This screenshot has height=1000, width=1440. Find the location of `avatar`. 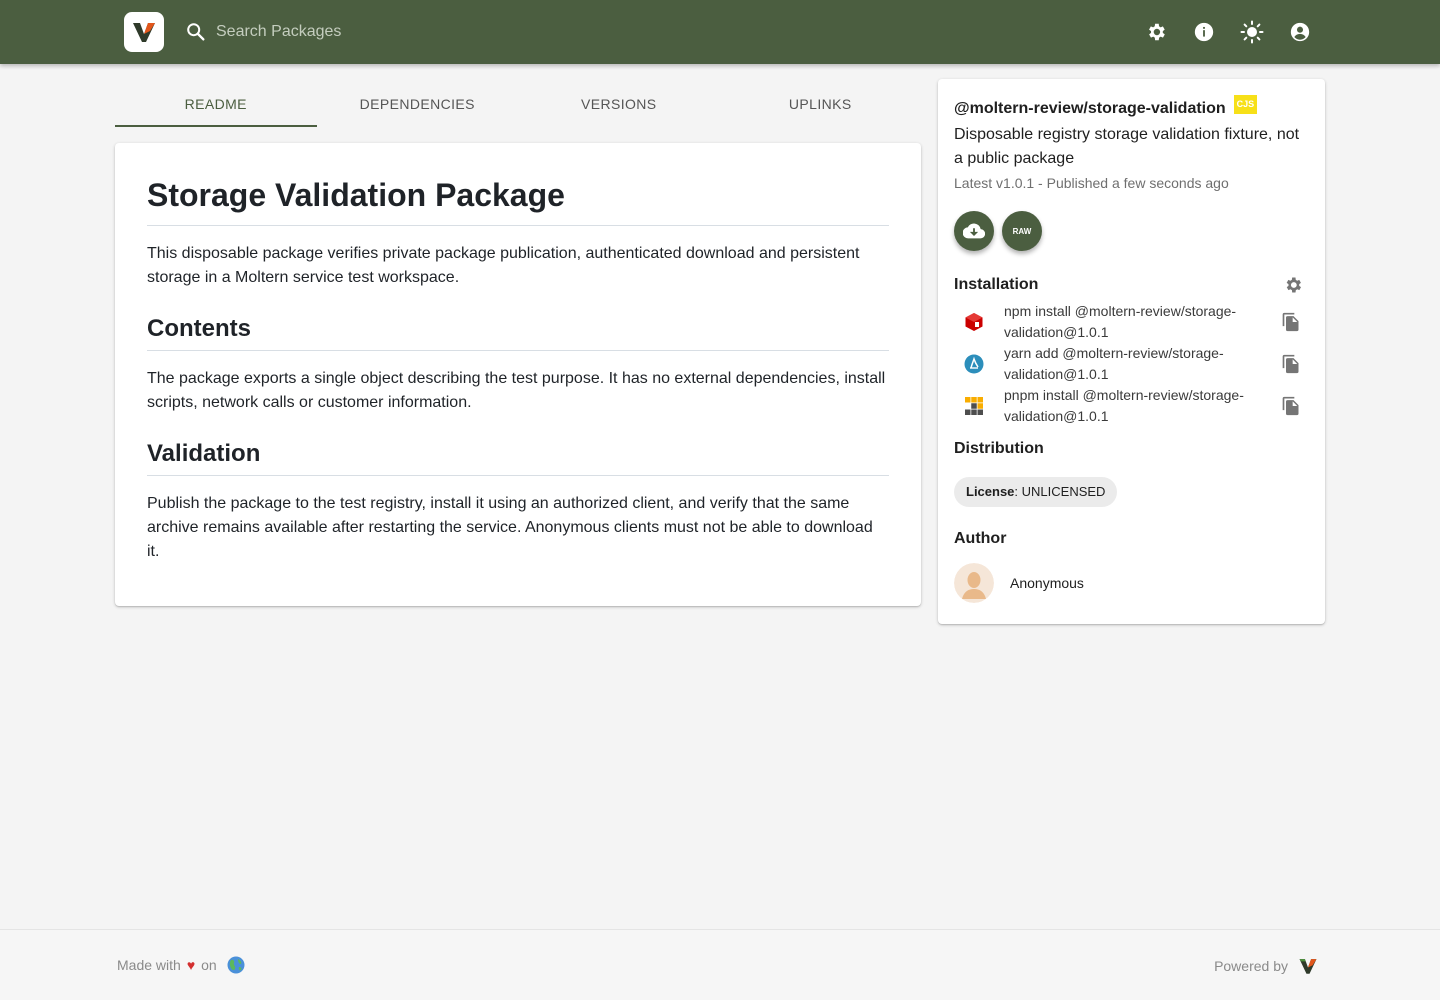

avatar is located at coordinates (974, 583).